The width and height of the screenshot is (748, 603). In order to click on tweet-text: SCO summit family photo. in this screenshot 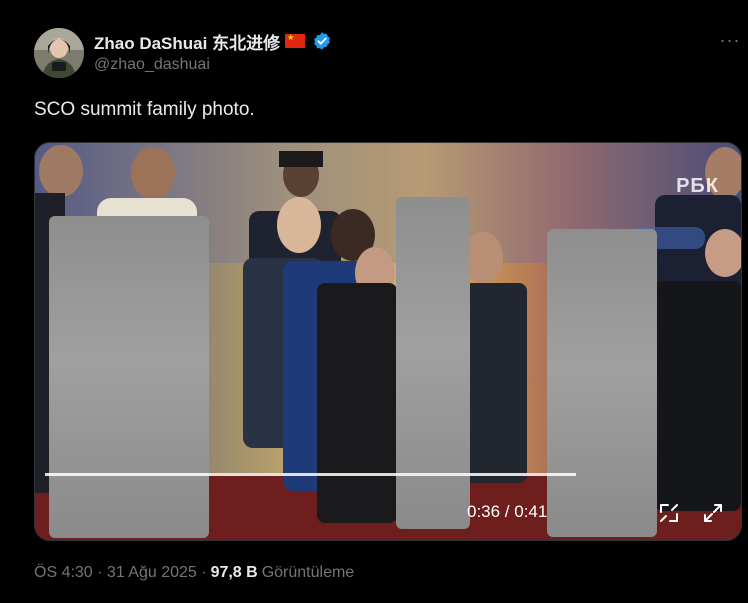, I will do `click(144, 109)`.